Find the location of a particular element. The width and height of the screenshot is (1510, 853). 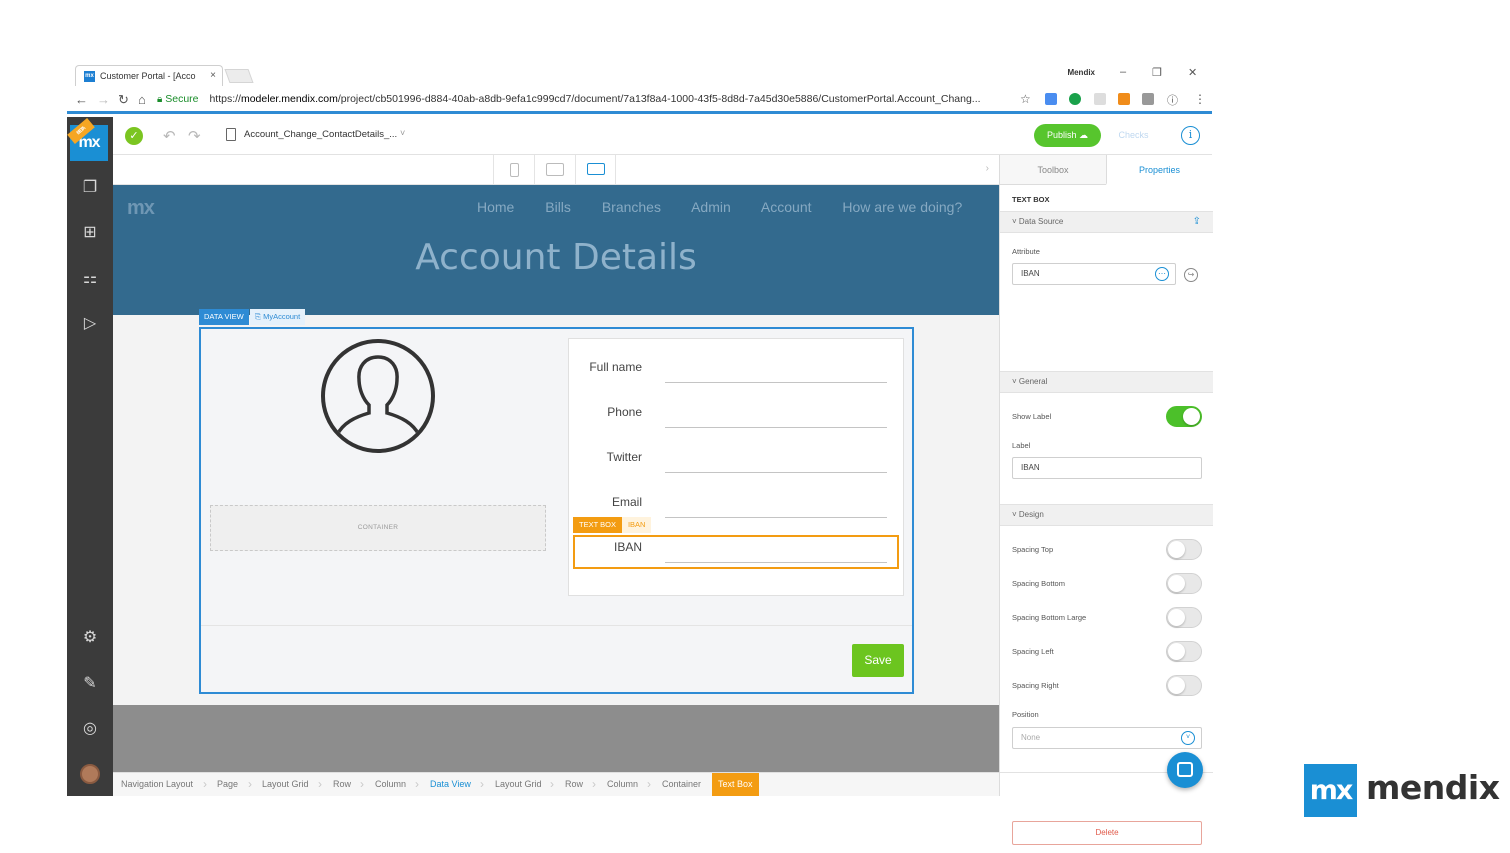

phone-view-button is located at coordinates (513, 170).